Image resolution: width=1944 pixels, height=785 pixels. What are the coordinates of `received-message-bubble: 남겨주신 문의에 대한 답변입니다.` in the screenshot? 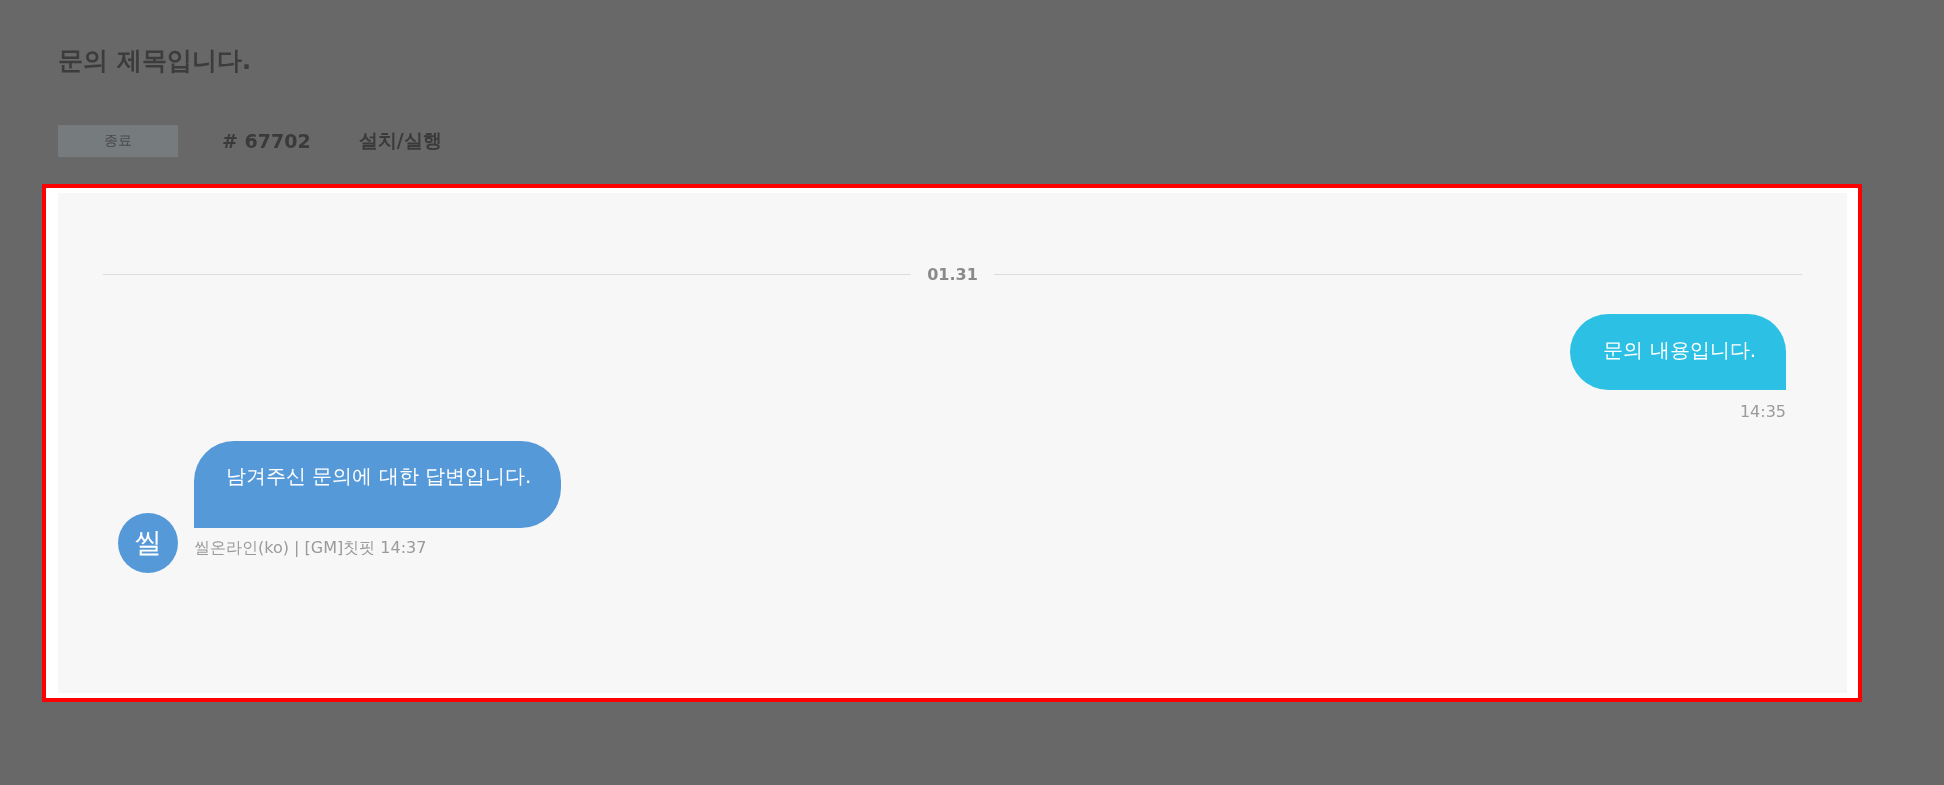 It's located at (378, 484).